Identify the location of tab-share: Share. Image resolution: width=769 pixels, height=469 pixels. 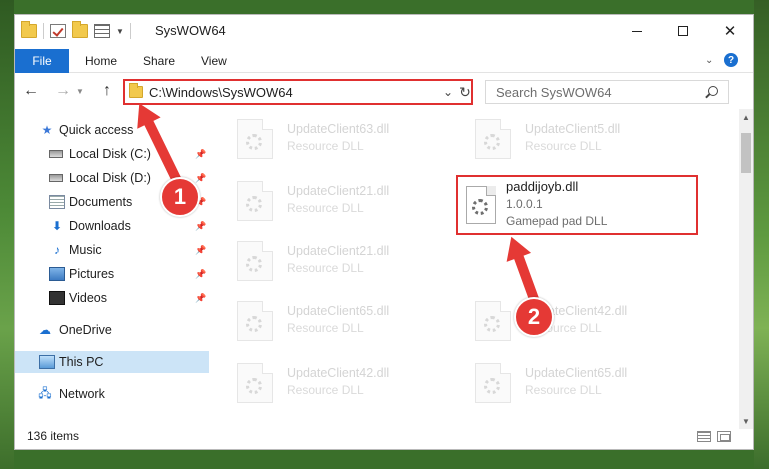
(159, 61).